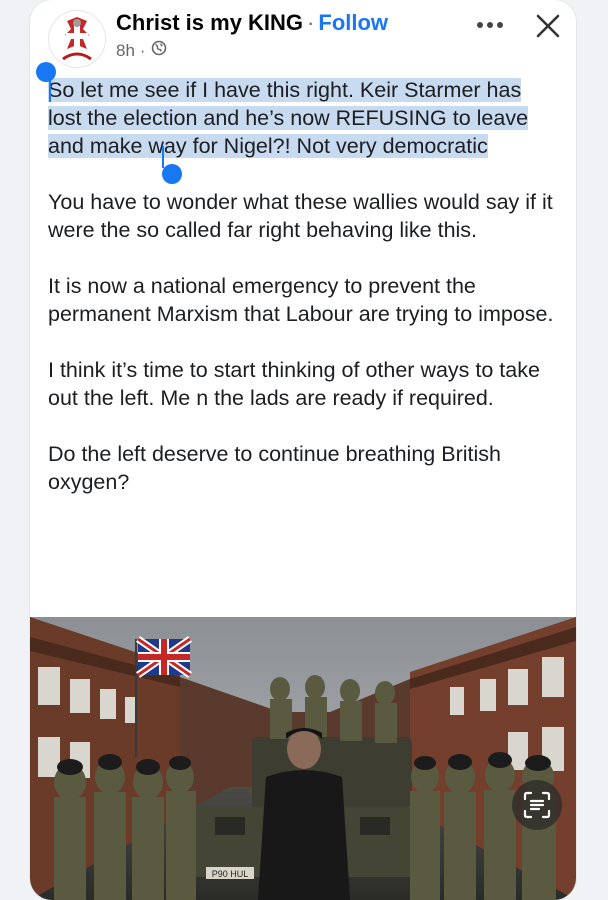  I want to click on visual-lookup-button, so click(537, 805).